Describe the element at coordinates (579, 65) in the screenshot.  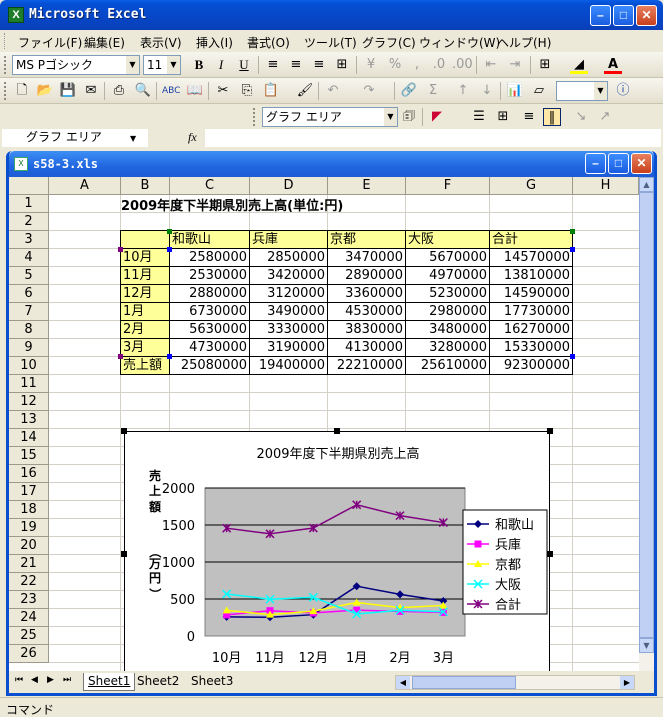
I see `fill-color-icon: ◢` at that location.